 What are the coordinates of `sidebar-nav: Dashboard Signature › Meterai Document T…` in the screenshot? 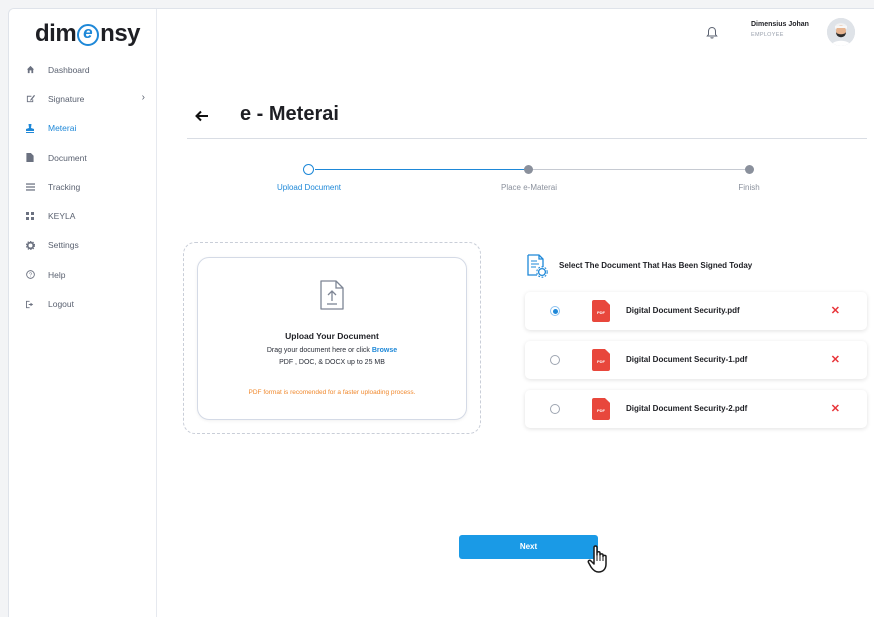 It's located at (83, 187).